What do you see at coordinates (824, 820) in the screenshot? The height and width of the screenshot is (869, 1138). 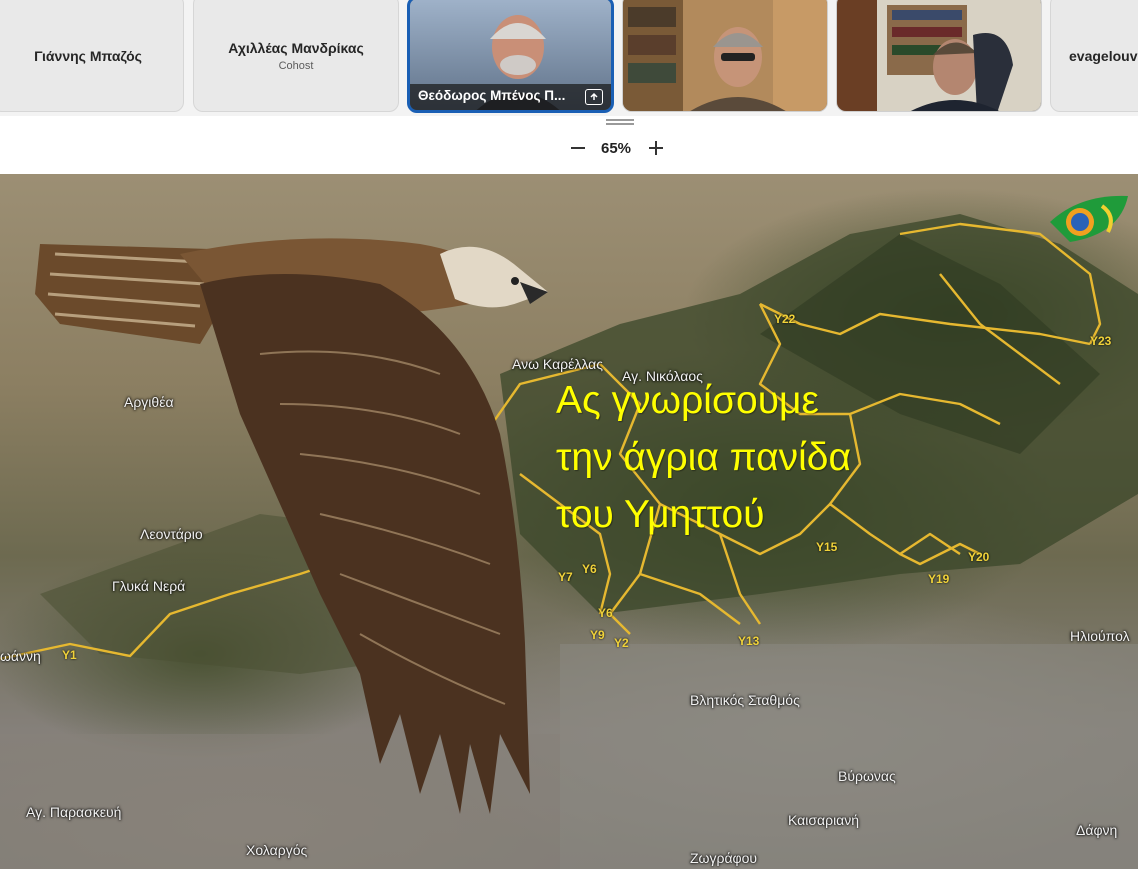 I see `map-place-label: Καισαριανή` at bounding box center [824, 820].